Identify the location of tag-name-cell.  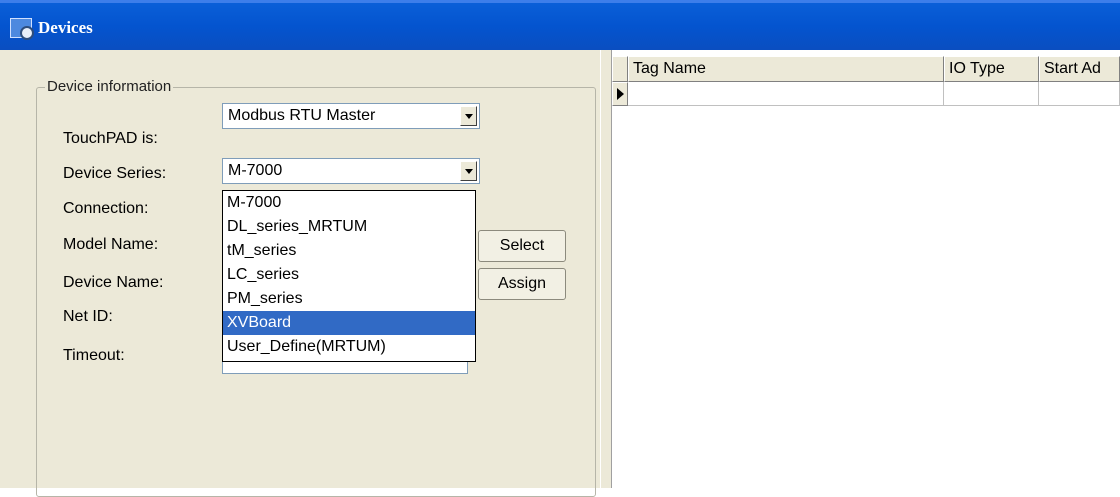
(786, 94).